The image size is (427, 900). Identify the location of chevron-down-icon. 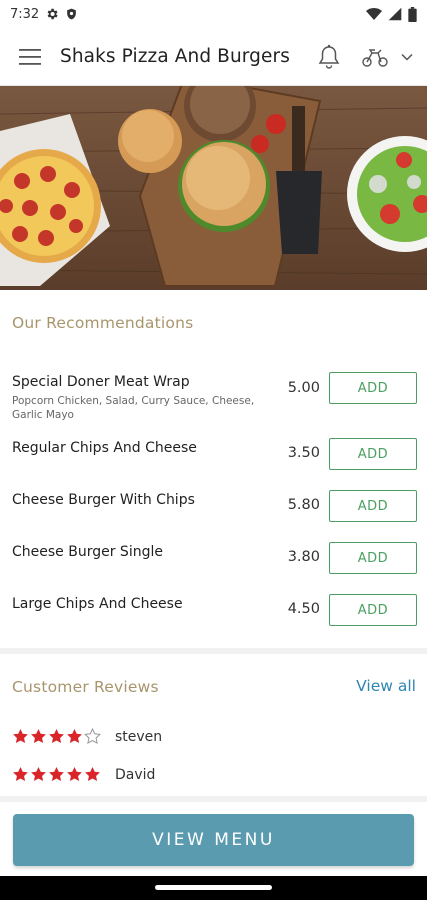
(407, 57).